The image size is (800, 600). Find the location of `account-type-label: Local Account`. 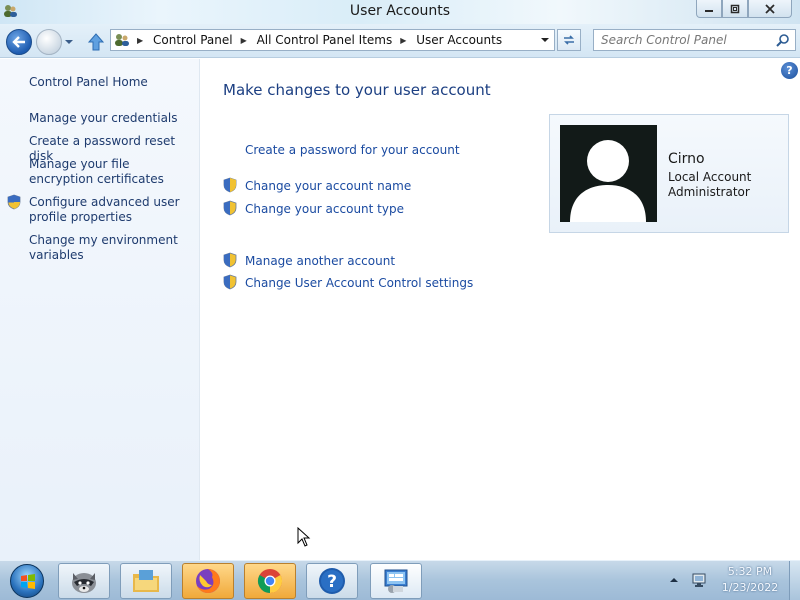

account-type-label: Local Account is located at coordinates (710, 177).